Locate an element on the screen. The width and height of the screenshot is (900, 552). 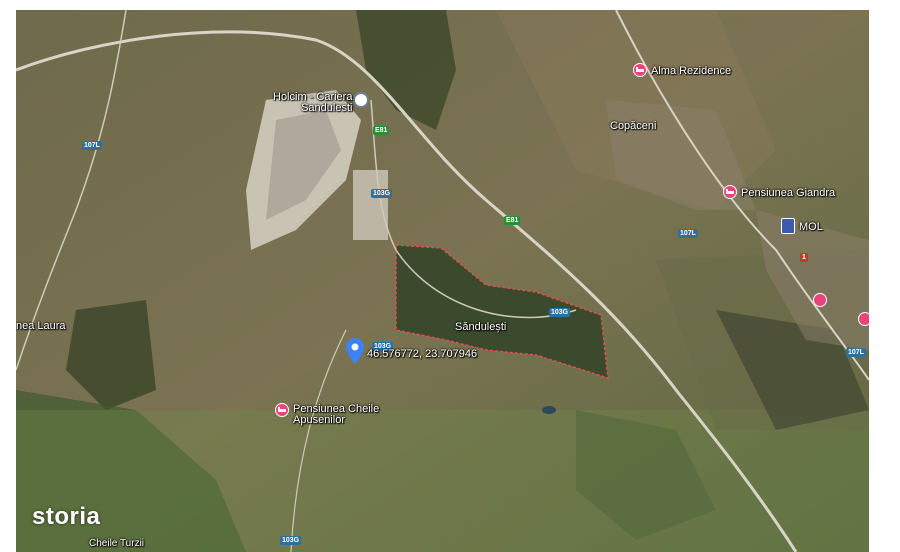
fuel-station-icon is located at coordinates (788, 226).